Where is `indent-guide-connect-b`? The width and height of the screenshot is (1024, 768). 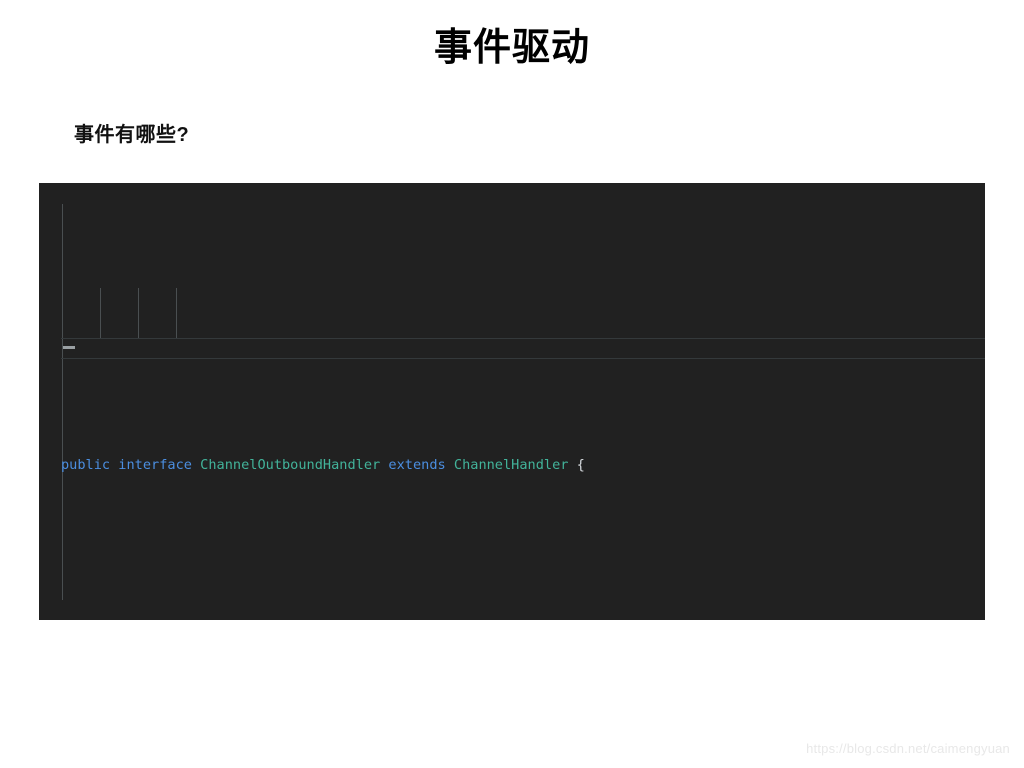
indent-guide-connect-b is located at coordinates (138, 312).